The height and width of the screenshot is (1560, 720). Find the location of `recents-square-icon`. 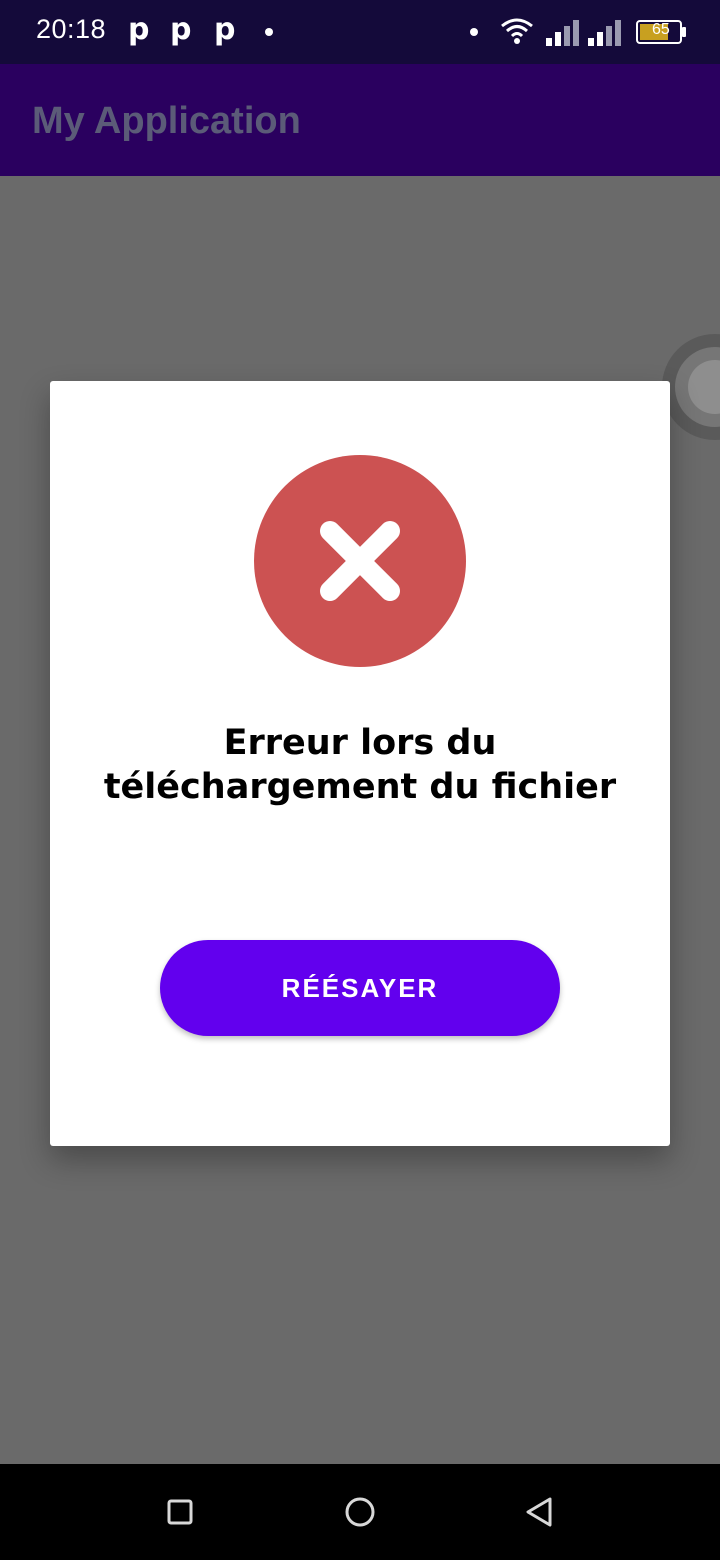

recents-square-icon is located at coordinates (180, 1512).